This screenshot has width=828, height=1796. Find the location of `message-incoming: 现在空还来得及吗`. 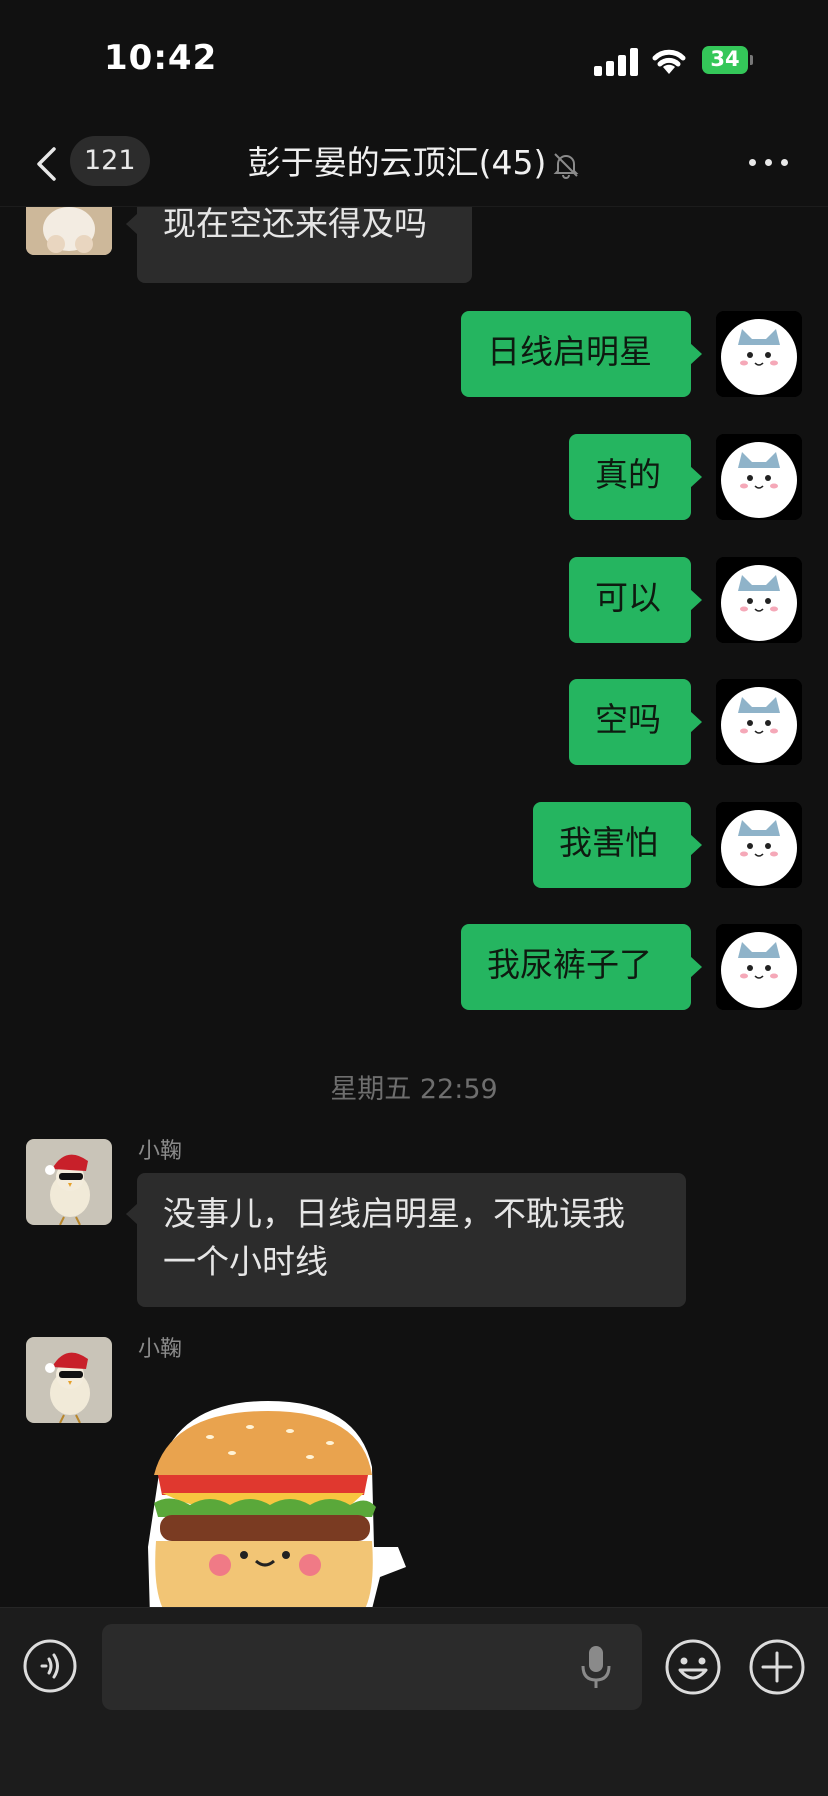

message-incoming: 现在空还来得及吗 is located at coordinates (414, 245).